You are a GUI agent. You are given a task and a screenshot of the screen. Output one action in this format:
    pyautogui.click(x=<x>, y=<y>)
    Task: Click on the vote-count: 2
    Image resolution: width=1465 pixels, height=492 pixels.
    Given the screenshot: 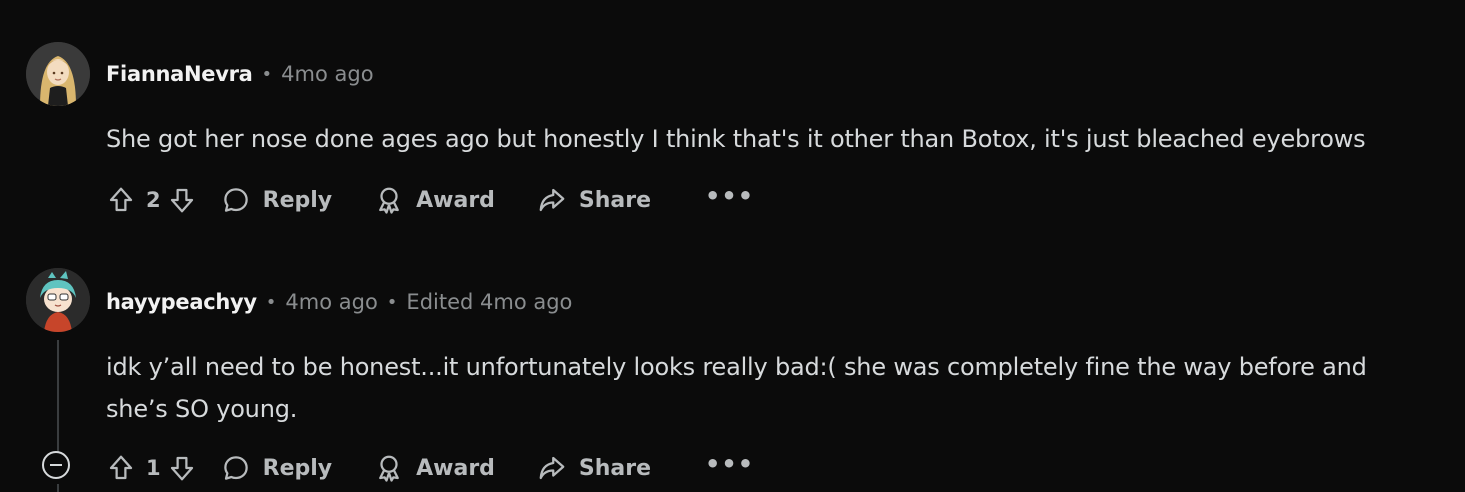 What is the action you would take?
    pyautogui.click(x=153, y=200)
    